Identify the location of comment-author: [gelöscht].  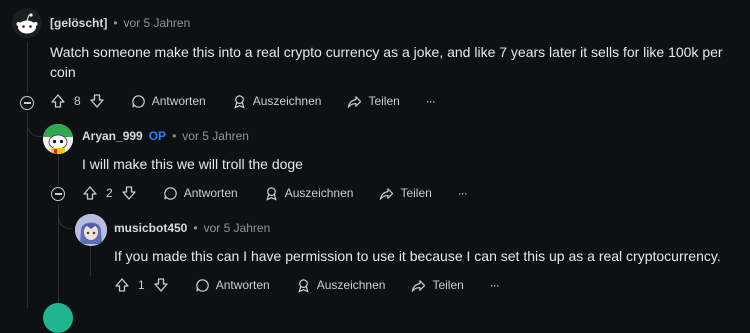
(78, 23).